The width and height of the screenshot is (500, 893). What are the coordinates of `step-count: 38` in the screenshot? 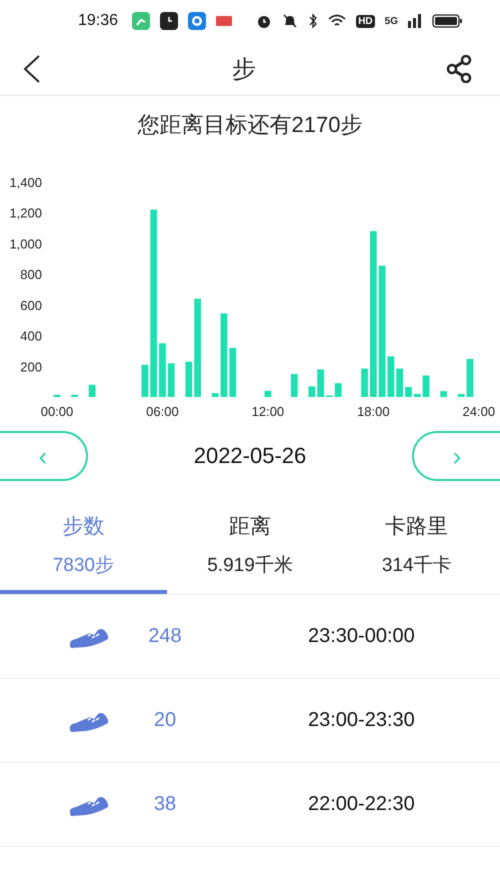 It's located at (165, 804).